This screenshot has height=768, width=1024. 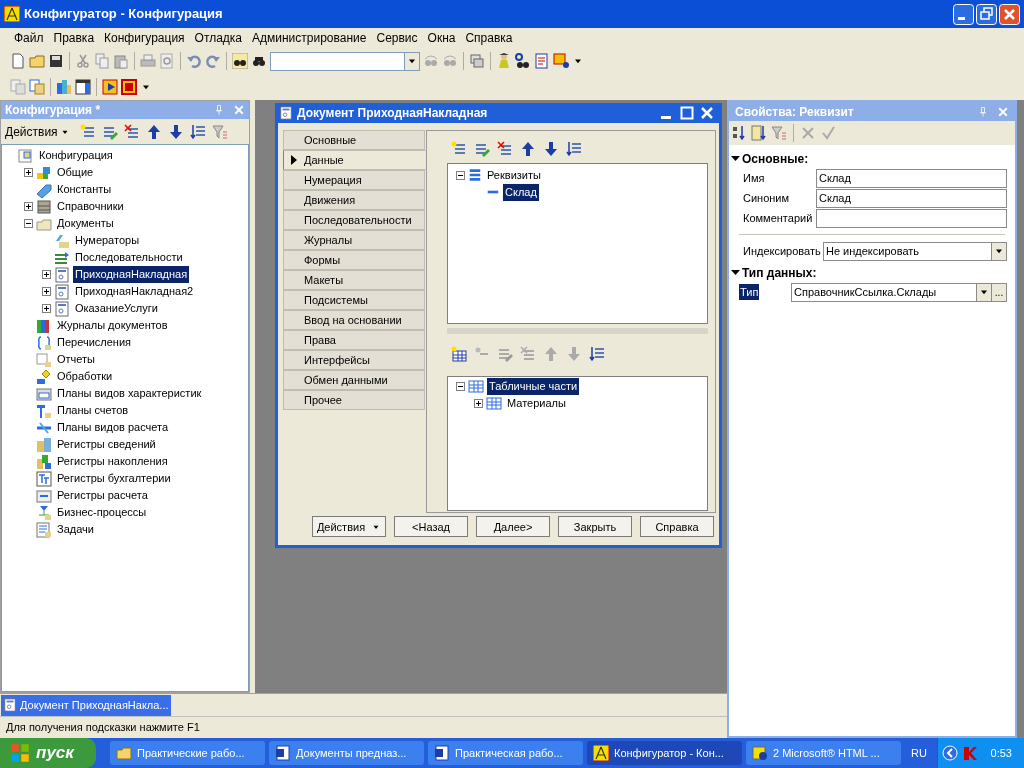 I want to click on tab: Обмен данными, so click(x=354, y=379).